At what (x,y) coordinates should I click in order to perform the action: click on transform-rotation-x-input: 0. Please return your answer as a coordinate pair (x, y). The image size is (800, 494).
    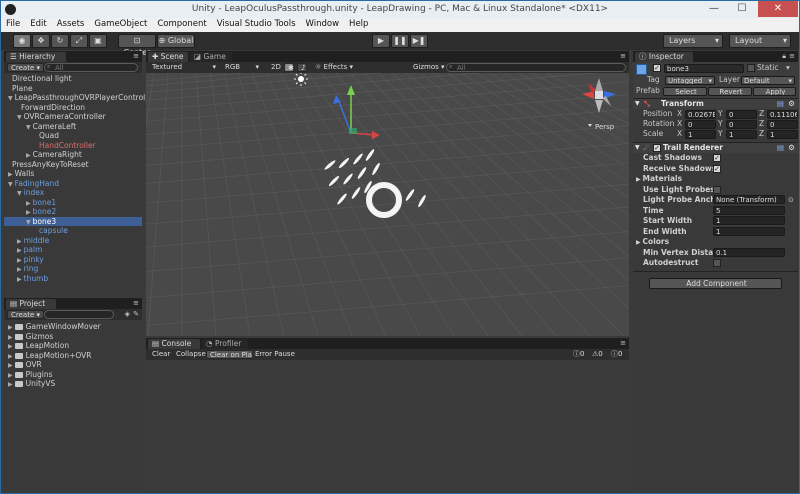
    Looking at the image, I should click on (700, 124).